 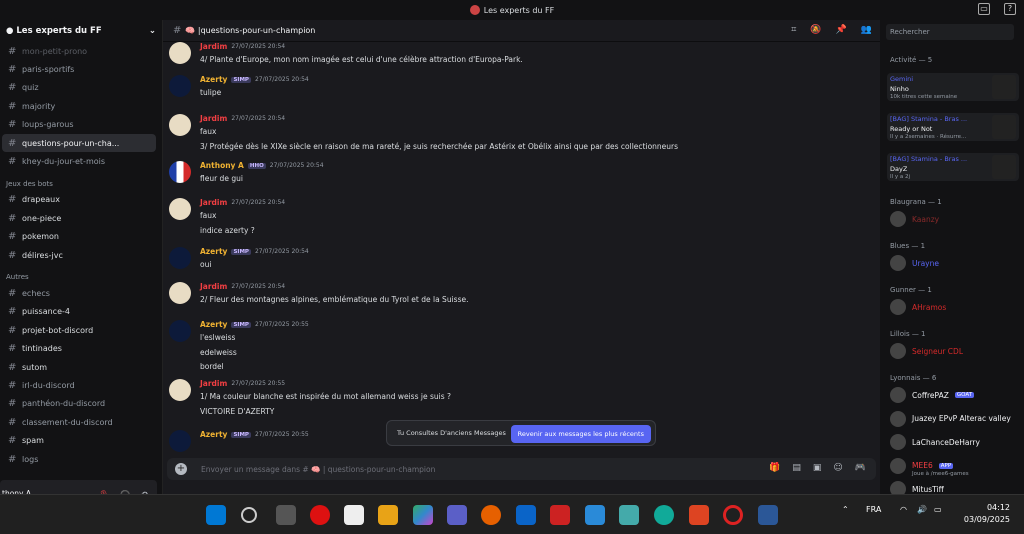 I want to click on member-item: Kaanzy, so click(x=914, y=219).